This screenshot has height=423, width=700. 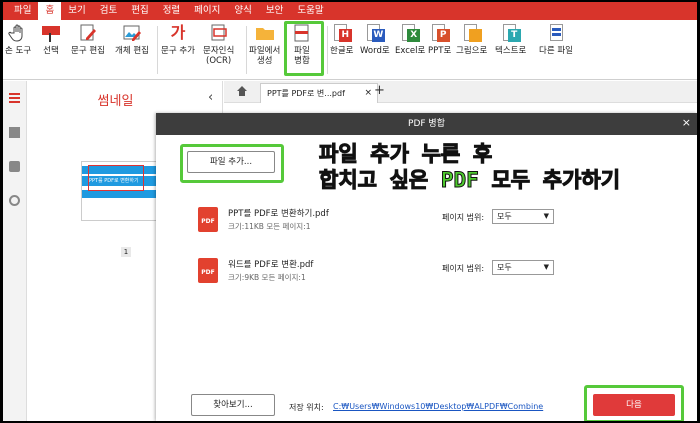 I want to click on document-tab-label: PPT를 PDF로 변...pdf, so click(x=306, y=93).